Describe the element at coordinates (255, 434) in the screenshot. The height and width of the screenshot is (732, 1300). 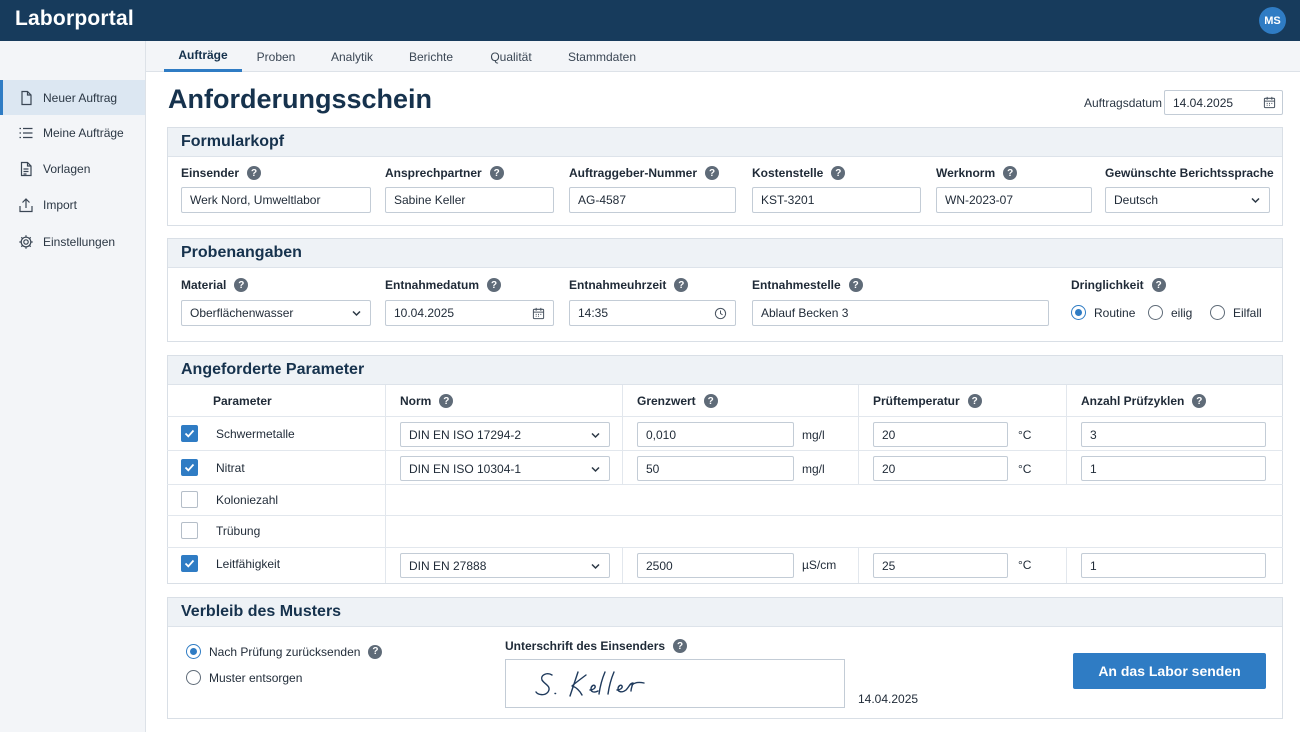
I see `parameter-name: Schwermetalle` at that location.